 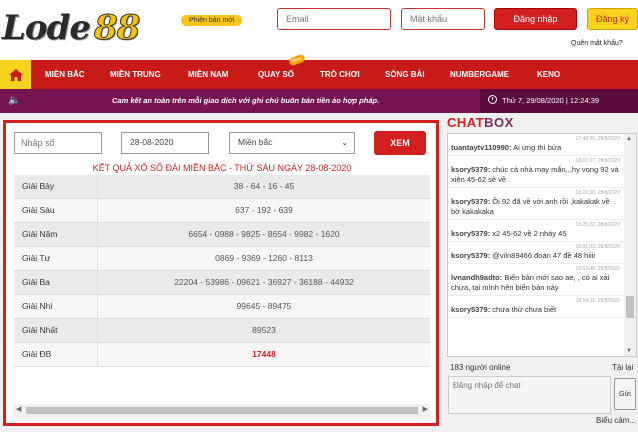 I want to click on nav-tro-choi: TRÒ CHƠI, so click(x=340, y=74).